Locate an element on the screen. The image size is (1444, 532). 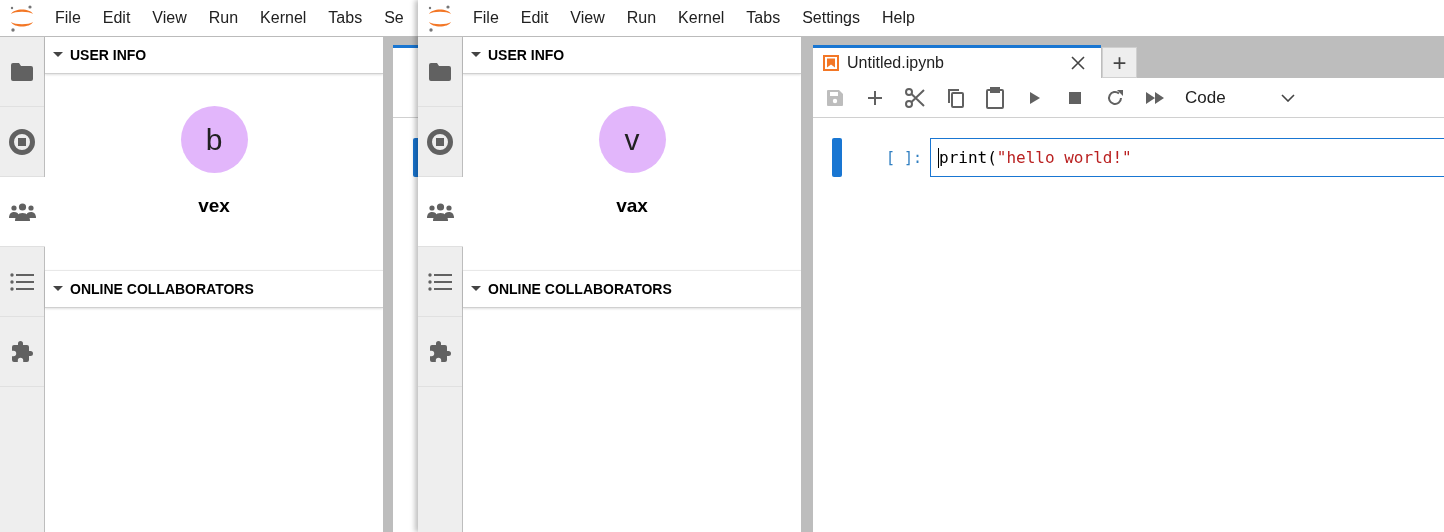
code-input: print("hello world!" is located at coordinates (1187, 157).